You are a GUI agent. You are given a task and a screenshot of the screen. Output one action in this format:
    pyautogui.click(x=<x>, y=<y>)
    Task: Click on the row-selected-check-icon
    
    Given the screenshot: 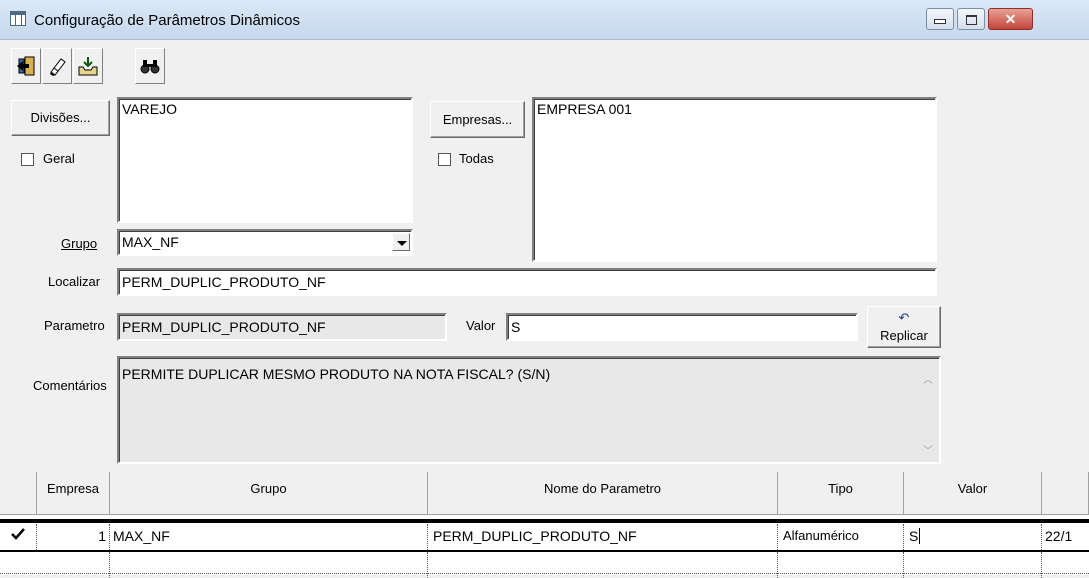 What is the action you would take?
    pyautogui.click(x=18, y=537)
    